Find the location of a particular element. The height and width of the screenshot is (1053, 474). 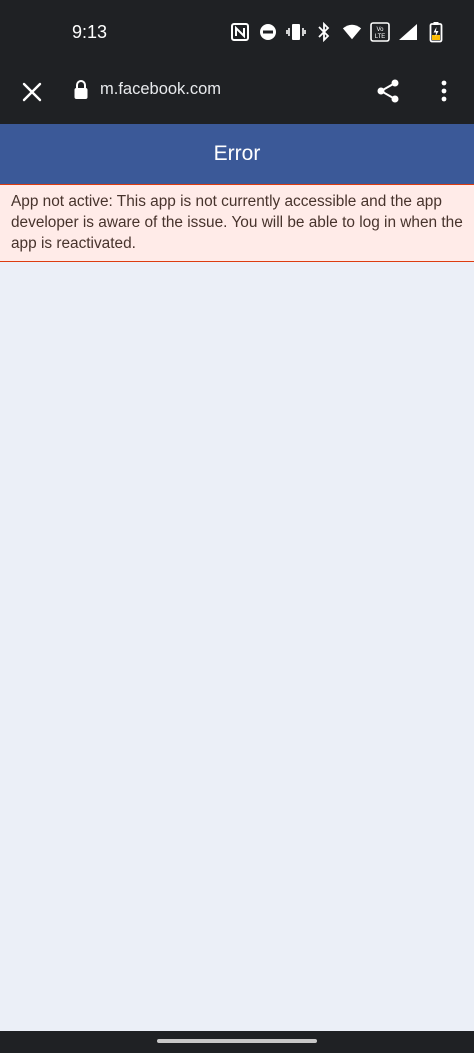

navigation-bar is located at coordinates (237, 1042).